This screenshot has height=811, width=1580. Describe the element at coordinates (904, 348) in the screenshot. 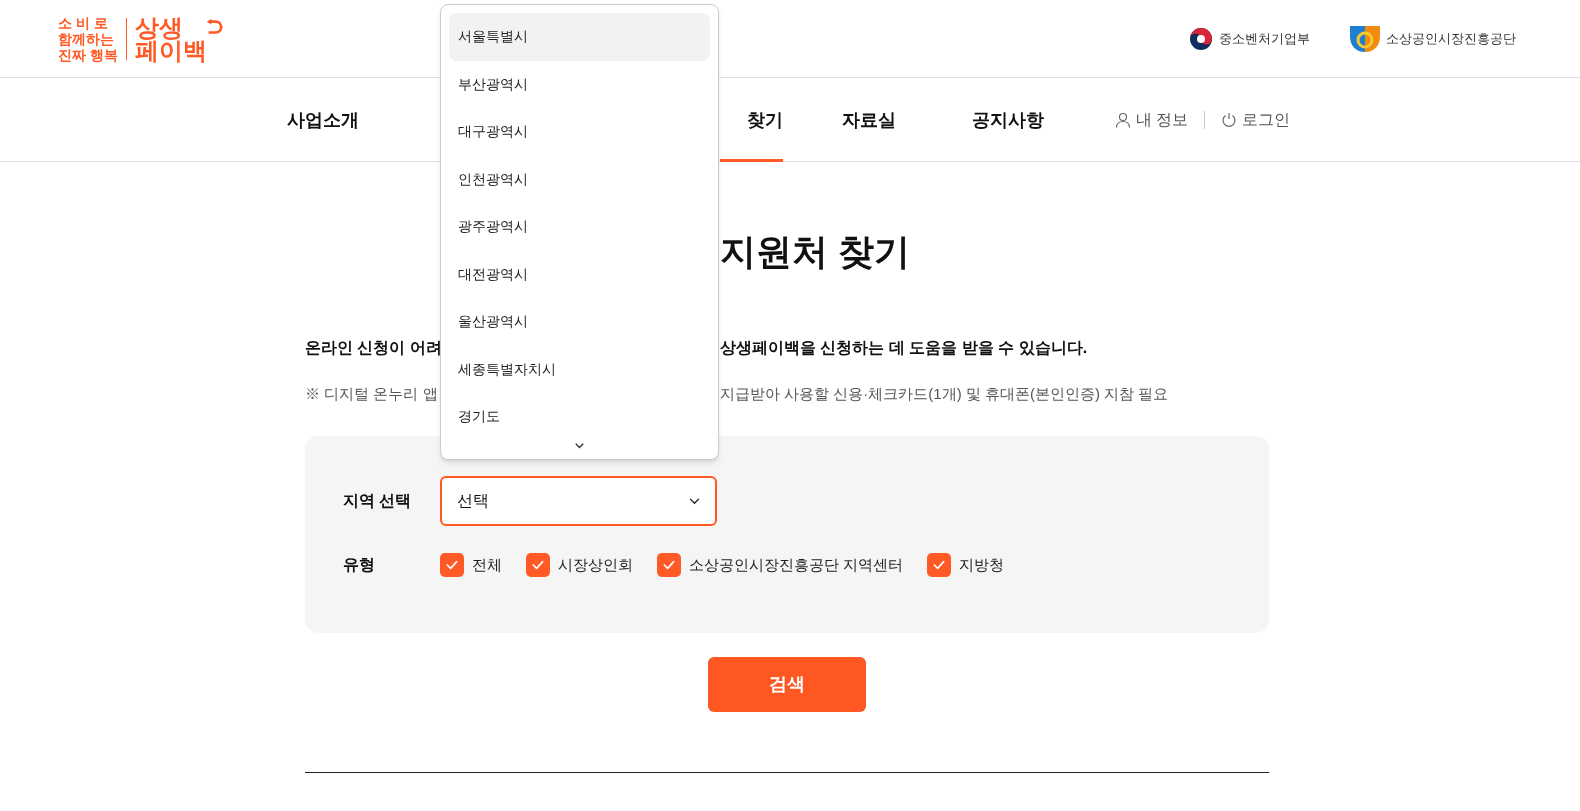

I see `intro-text-fragment: 상생페이백을 신청하는 데 도움을 받을 수 있습니다.` at that location.